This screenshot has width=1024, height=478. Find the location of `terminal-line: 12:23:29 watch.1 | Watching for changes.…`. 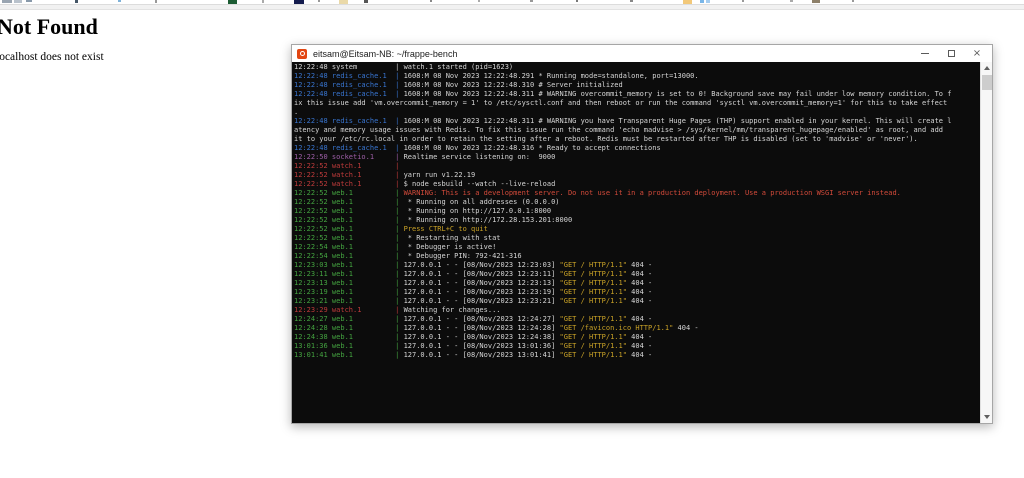

terminal-line: 12:23:29 watch.1 | Watching for changes.… is located at coordinates (397, 310).